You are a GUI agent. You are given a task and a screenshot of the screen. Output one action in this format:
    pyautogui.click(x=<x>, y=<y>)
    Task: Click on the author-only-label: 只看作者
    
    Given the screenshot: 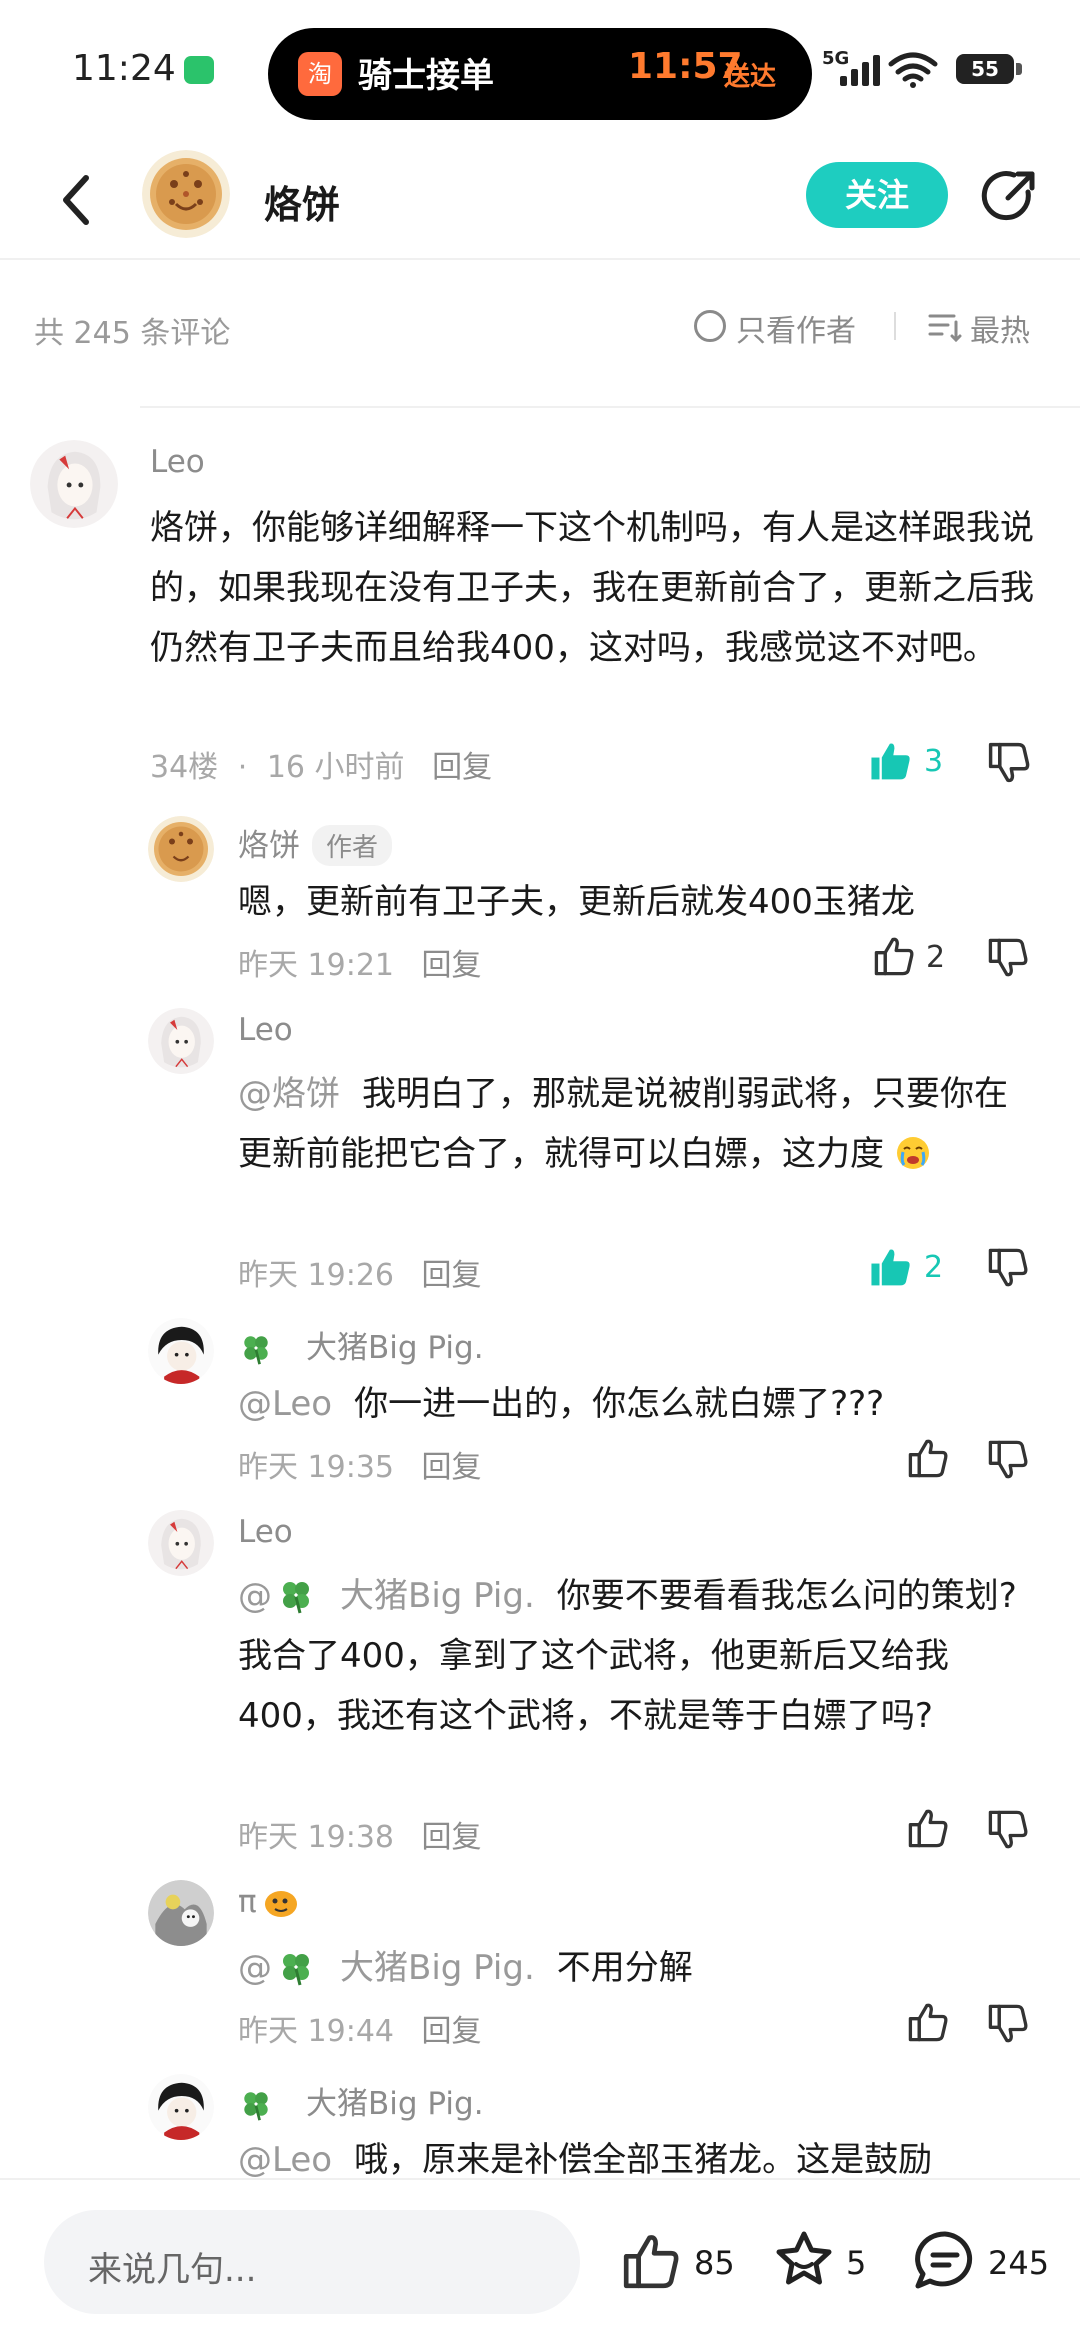 What is the action you would take?
    pyautogui.click(x=796, y=331)
    